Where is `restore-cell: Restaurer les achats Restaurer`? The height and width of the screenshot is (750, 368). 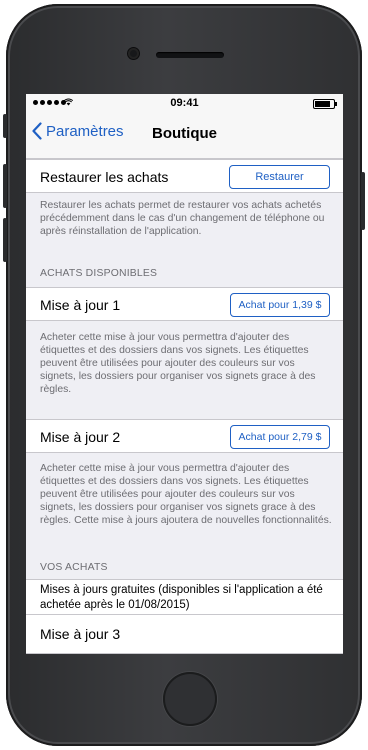 restore-cell: Restaurer les achats Restaurer is located at coordinates (184, 176).